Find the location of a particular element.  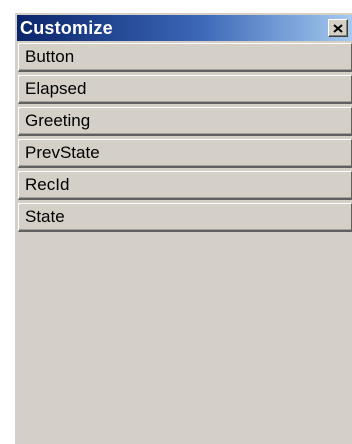

close-icon is located at coordinates (338, 28).